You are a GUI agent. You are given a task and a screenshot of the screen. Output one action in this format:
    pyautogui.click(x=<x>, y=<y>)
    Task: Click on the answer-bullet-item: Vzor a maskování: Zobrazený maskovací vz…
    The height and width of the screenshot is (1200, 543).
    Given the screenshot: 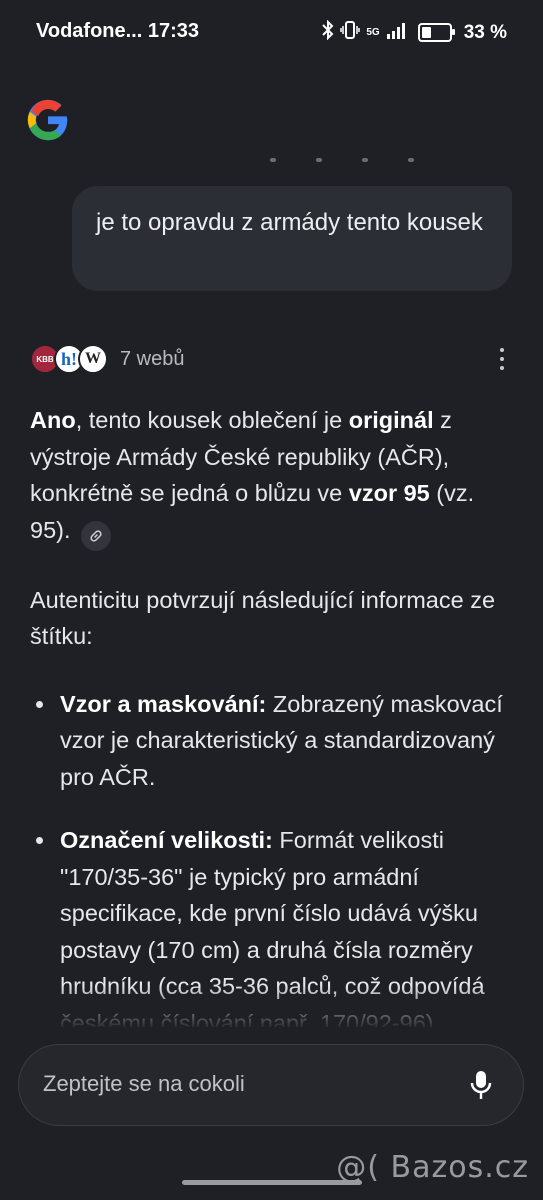 What is the action you would take?
    pyautogui.click(x=275, y=741)
    